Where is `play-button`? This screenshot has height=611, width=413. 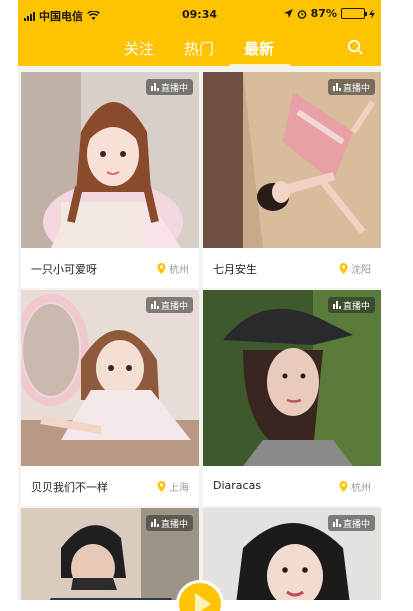
play-button is located at coordinates (200, 595).